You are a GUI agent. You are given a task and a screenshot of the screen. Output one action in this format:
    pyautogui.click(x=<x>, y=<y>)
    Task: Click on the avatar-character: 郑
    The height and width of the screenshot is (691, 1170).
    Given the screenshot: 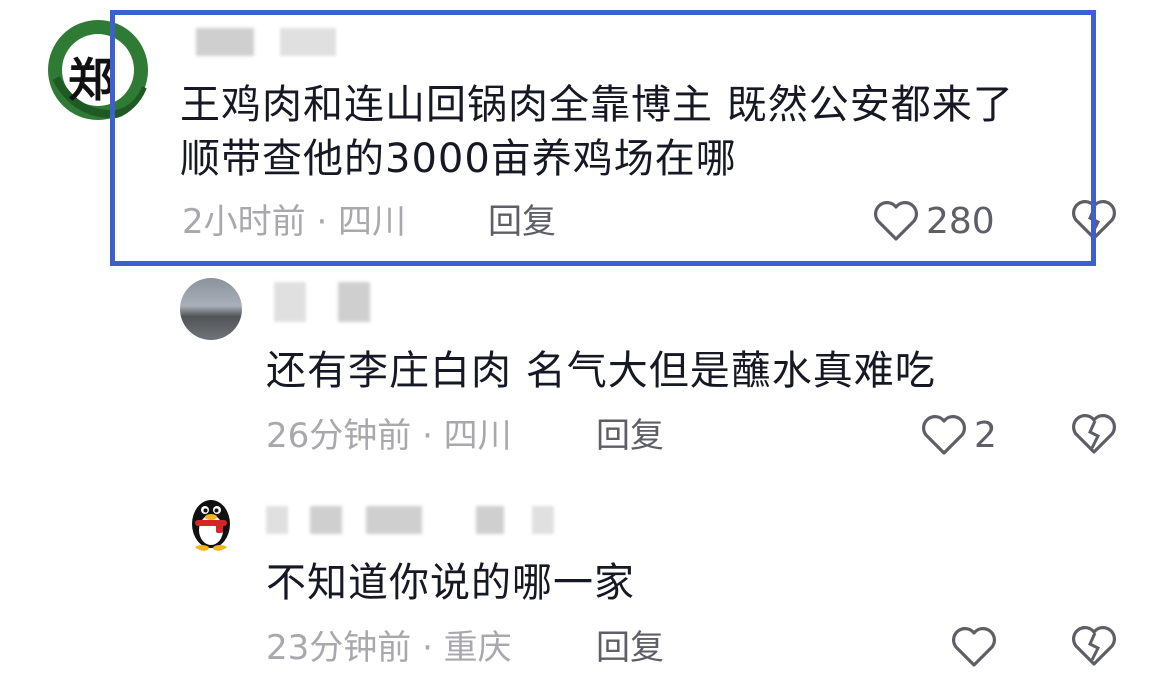 What is the action you would take?
    pyautogui.click(x=91, y=80)
    